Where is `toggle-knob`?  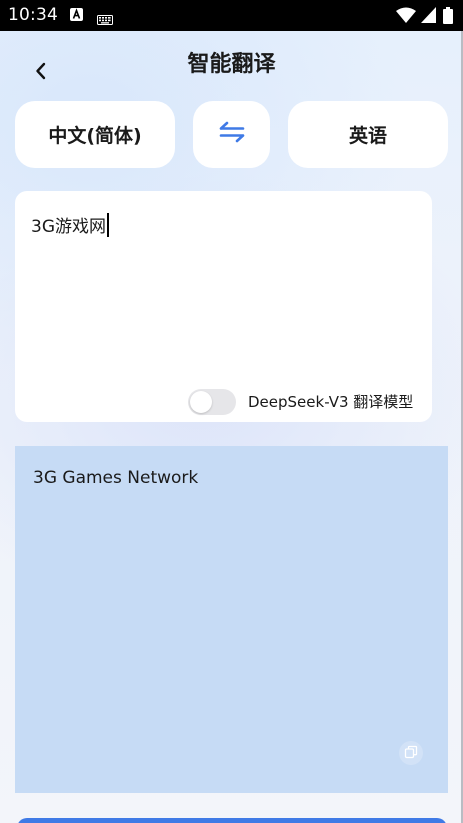 toggle-knob is located at coordinates (201, 402).